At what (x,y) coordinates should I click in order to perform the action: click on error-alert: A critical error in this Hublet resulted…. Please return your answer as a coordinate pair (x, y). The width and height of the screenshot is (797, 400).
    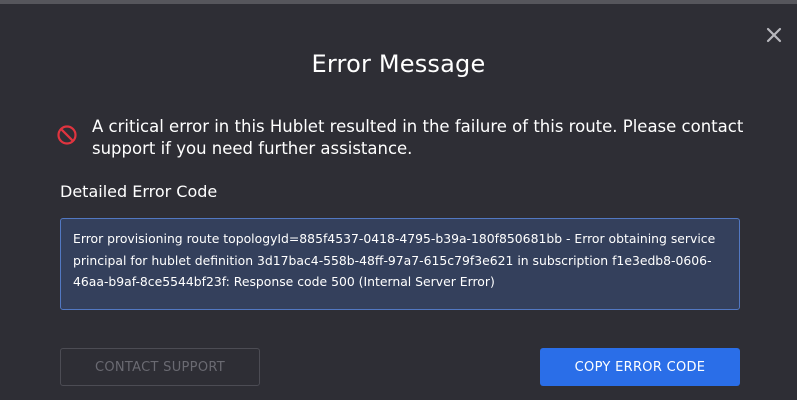
    Looking at the image, I should click on (401, 138).